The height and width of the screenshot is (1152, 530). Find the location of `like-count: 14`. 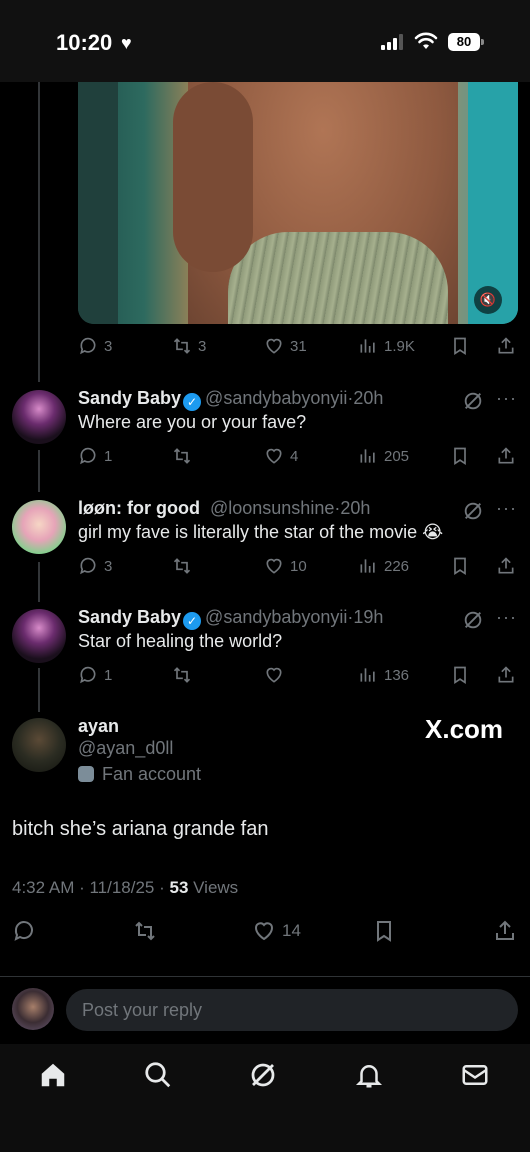

like-count: 14 is located at coordinates (291, 930).